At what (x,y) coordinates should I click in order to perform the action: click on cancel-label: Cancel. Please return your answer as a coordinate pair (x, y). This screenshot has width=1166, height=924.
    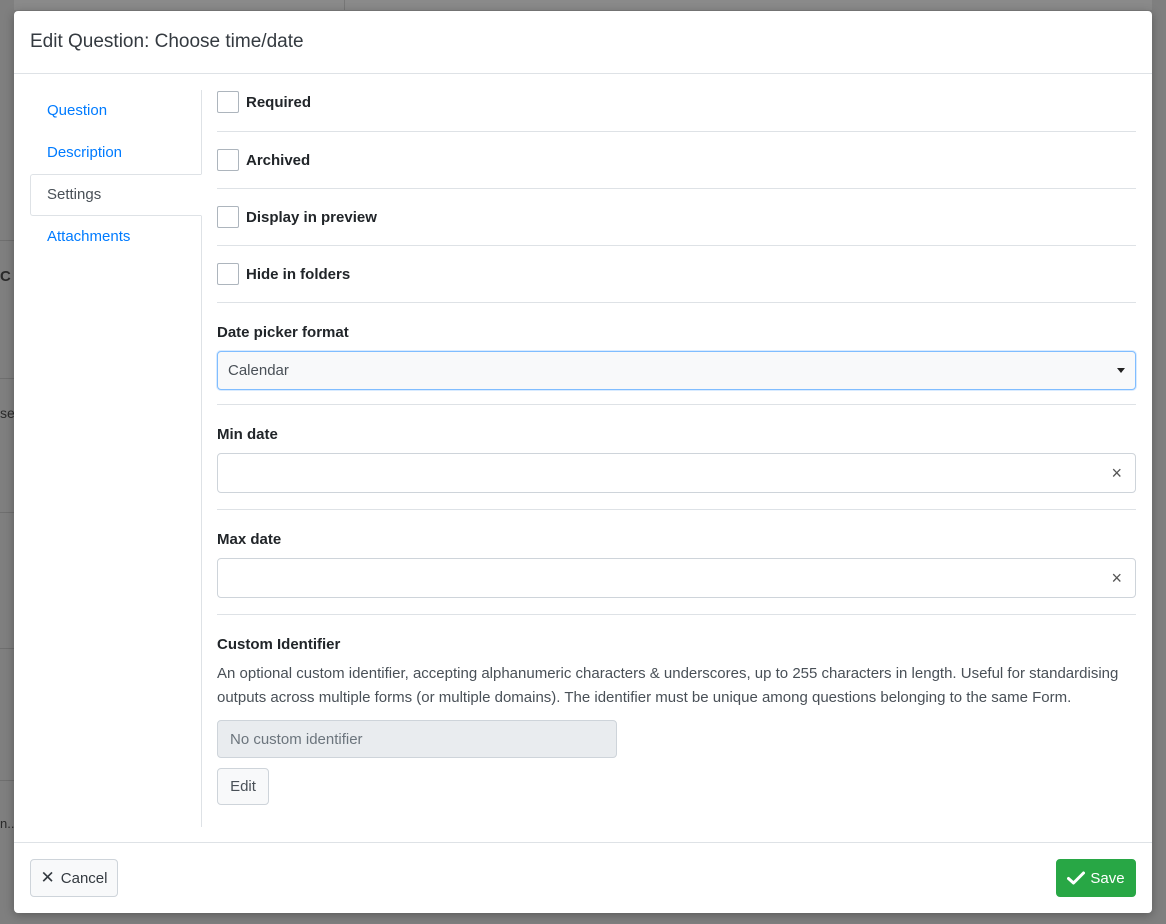
    Looking at the image, I should click on (84, 878).